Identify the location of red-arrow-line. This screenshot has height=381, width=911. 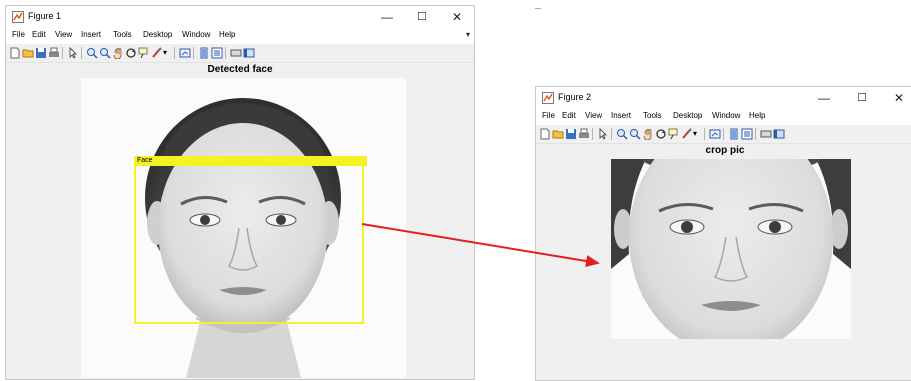
(480, 245).